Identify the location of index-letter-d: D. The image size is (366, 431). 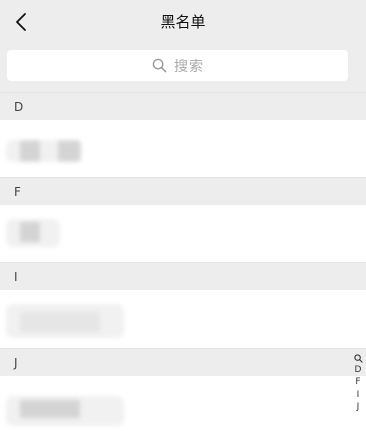
(358, 370).